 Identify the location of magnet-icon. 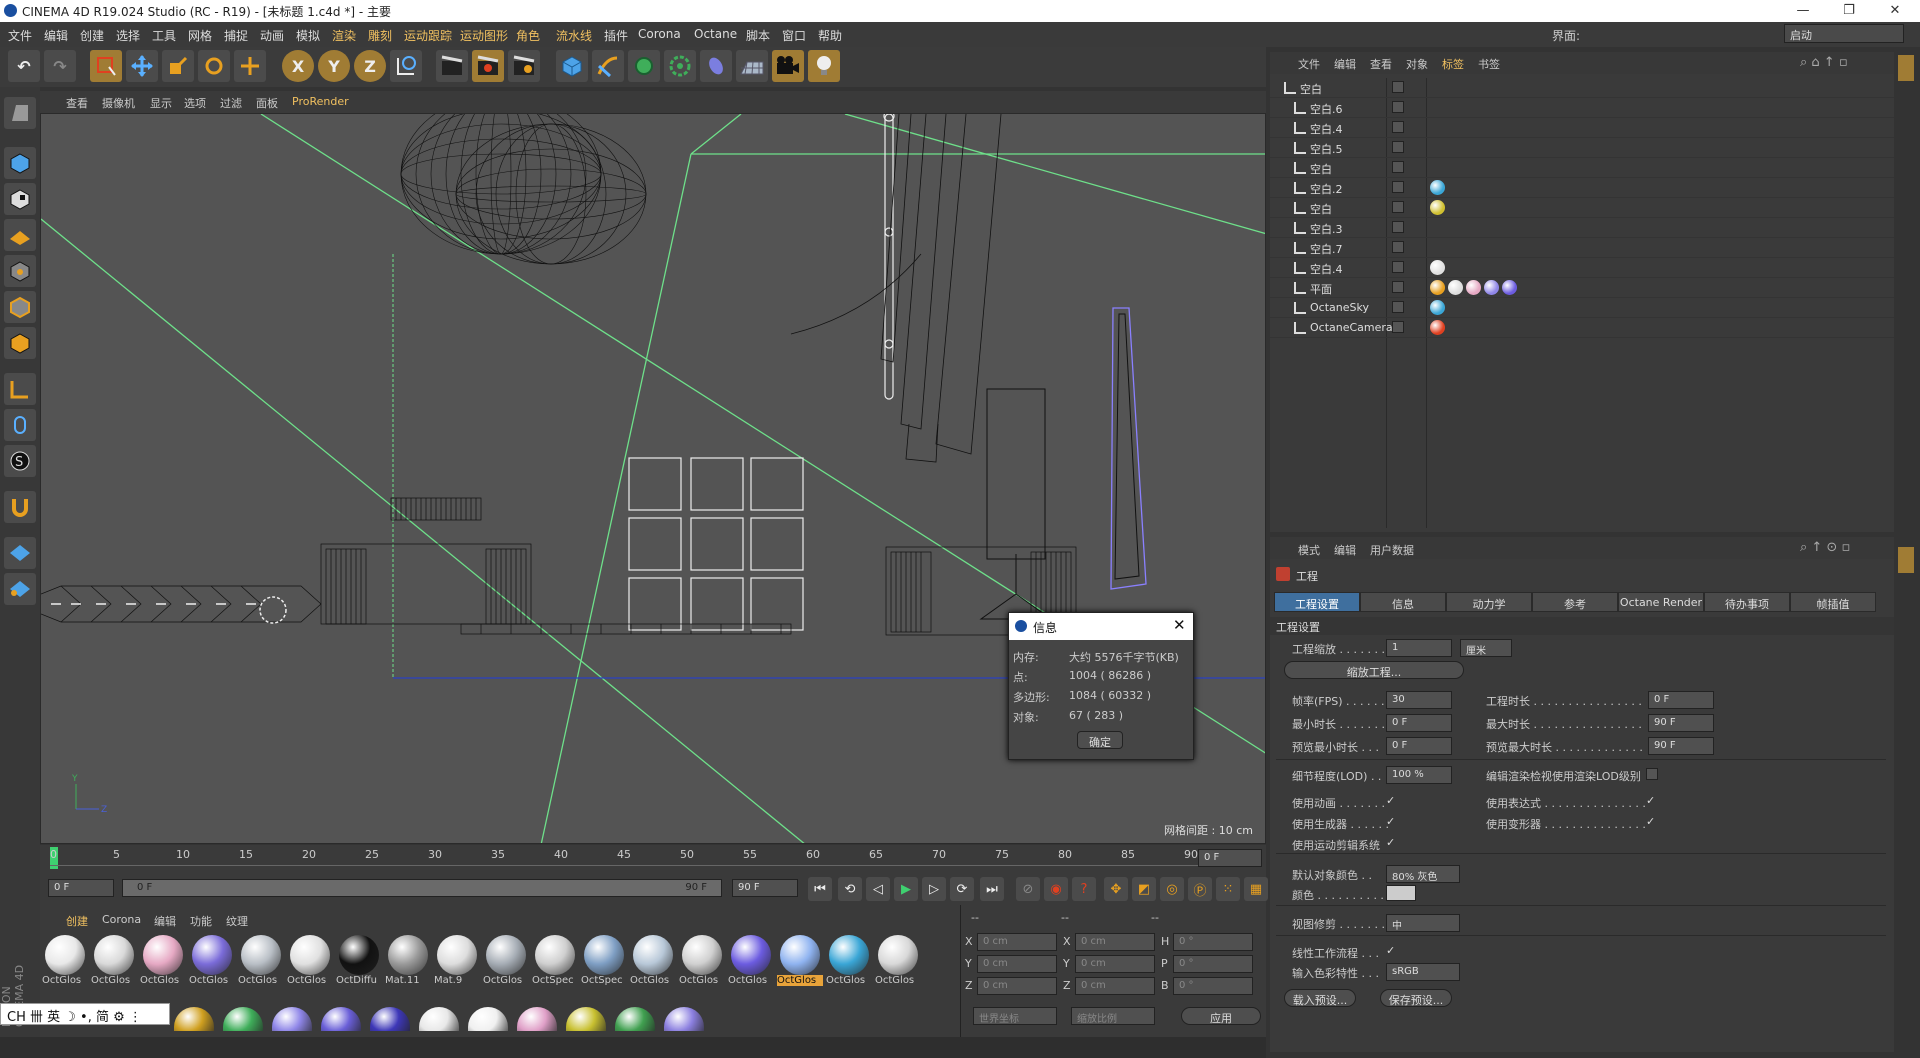
(20, 507).